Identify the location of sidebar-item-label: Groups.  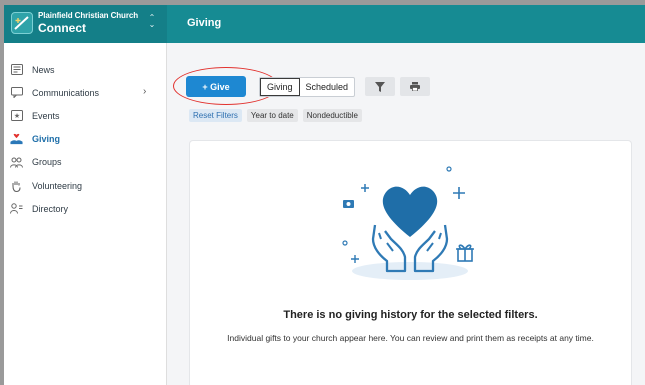
(47, 162).